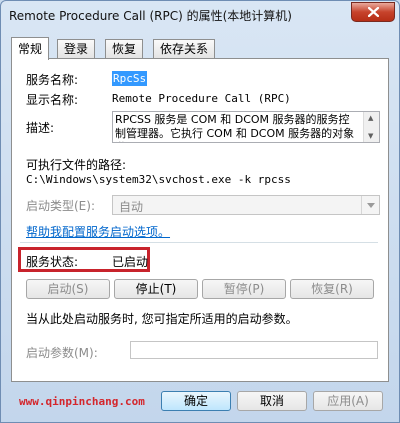 This screenshot has width=400, height=423. Describe the element at coordinates (246, 205) in the screenshot. I see `startup-type-select: 自动` at that location.